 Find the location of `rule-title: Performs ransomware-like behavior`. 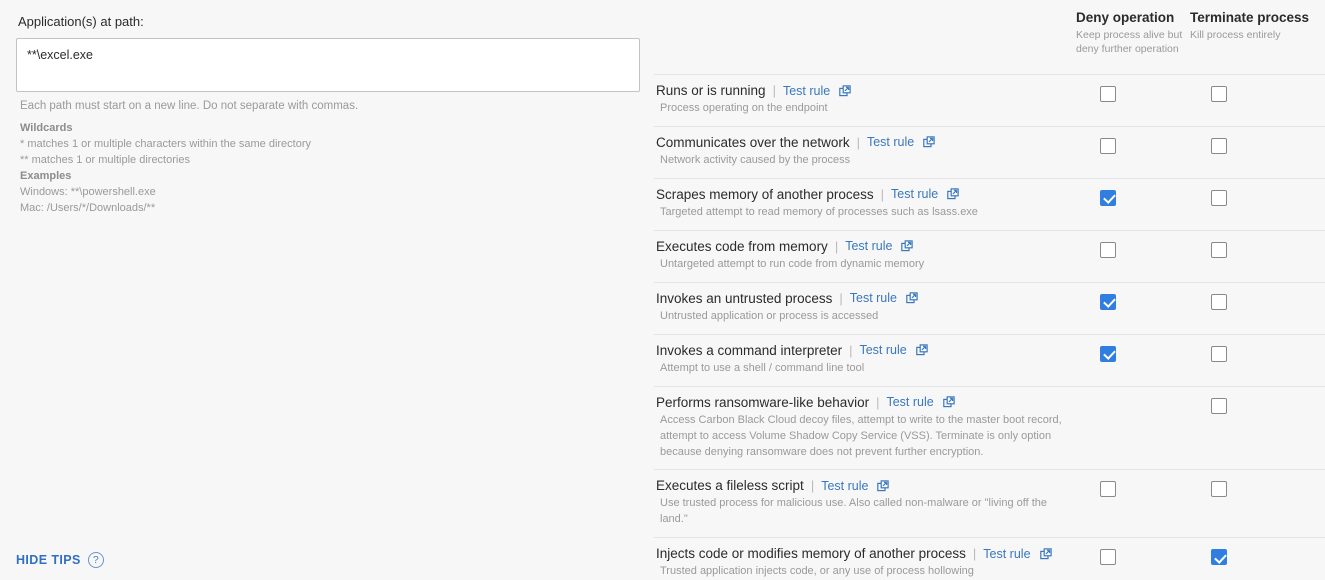

rule-title: Performs ransomware-like behavior is located at coordinates (763, 402).